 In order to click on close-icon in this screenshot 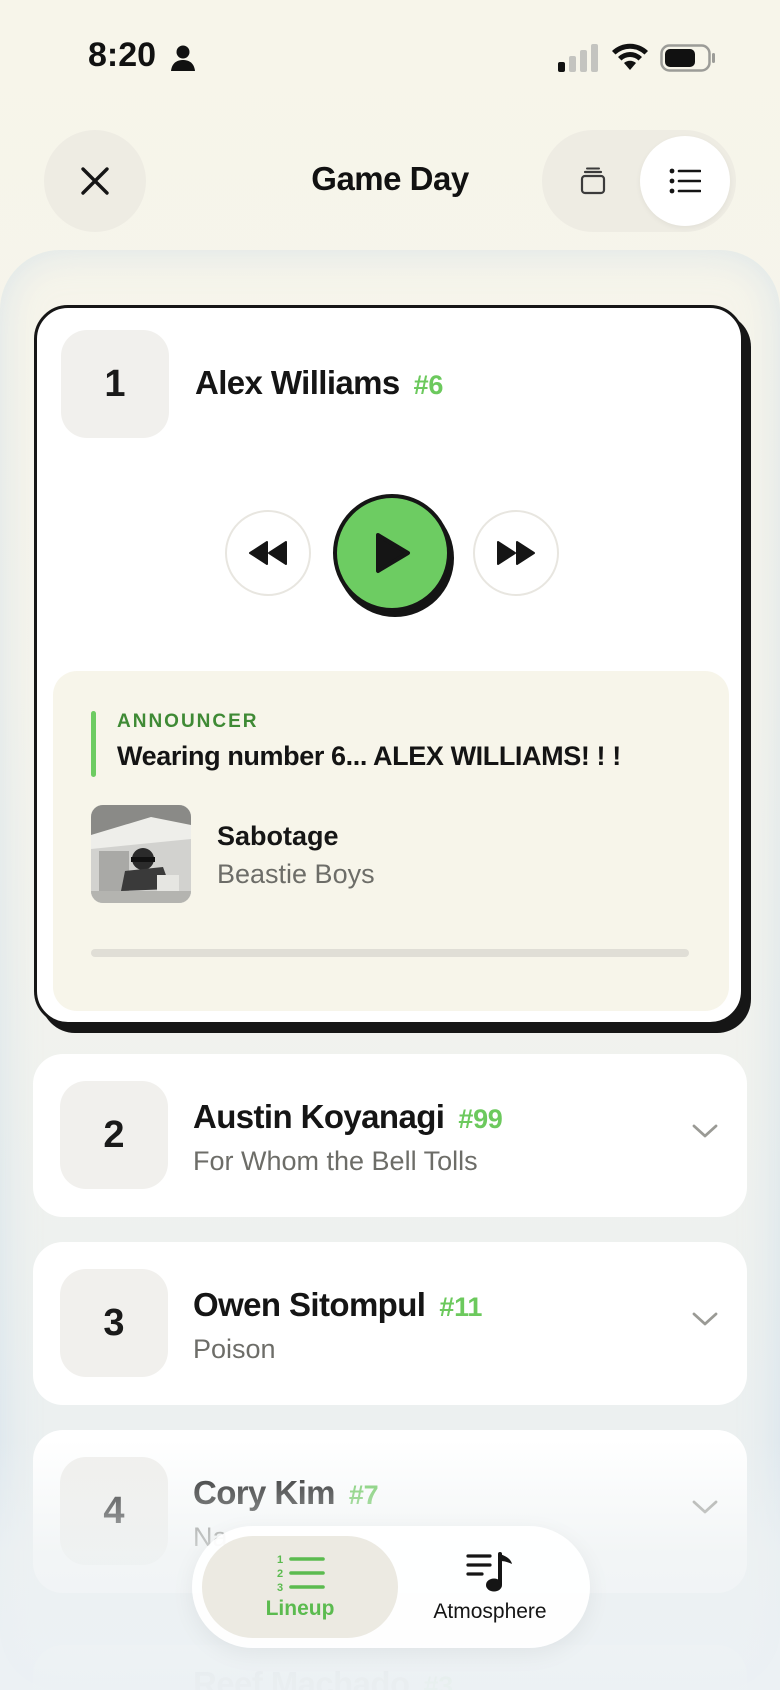, I will do `click(95, 181)`.